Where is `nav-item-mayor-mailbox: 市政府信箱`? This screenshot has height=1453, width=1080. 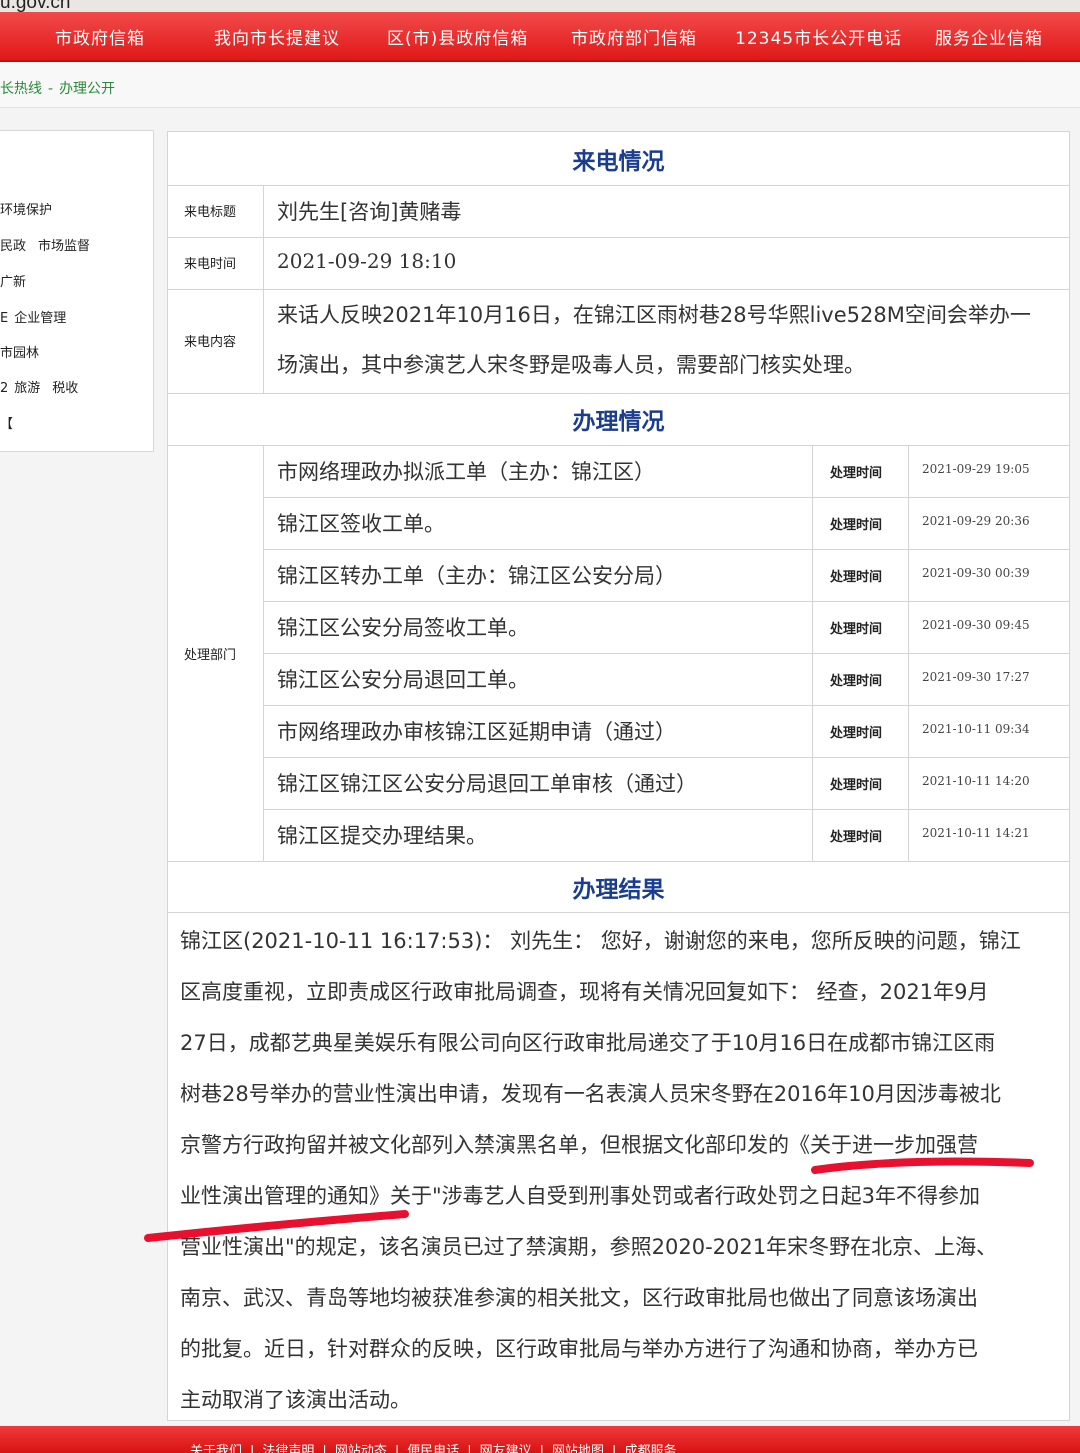 nav-item-mayor-mailbox: 市政府信箱 is located at coordinates (100, 36).